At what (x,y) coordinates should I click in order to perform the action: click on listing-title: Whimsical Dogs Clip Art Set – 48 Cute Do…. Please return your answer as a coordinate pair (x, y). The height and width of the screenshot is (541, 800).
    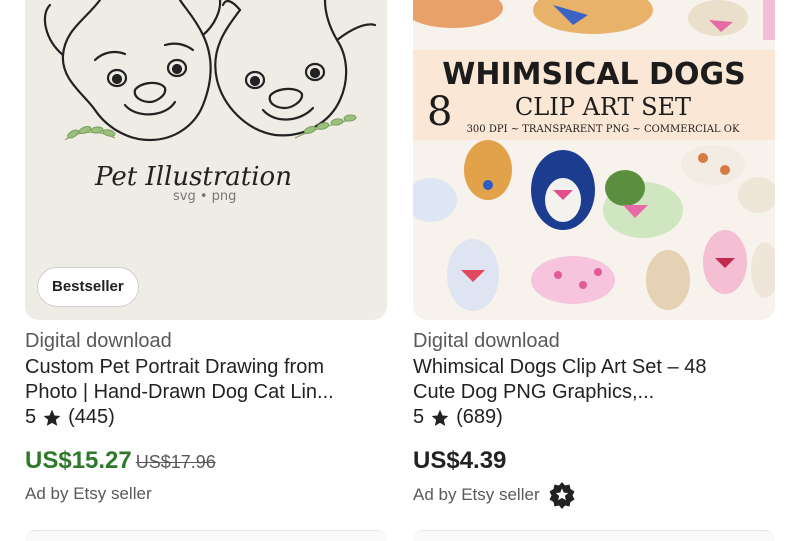
    Looking at the image, I should click on (594, 380).